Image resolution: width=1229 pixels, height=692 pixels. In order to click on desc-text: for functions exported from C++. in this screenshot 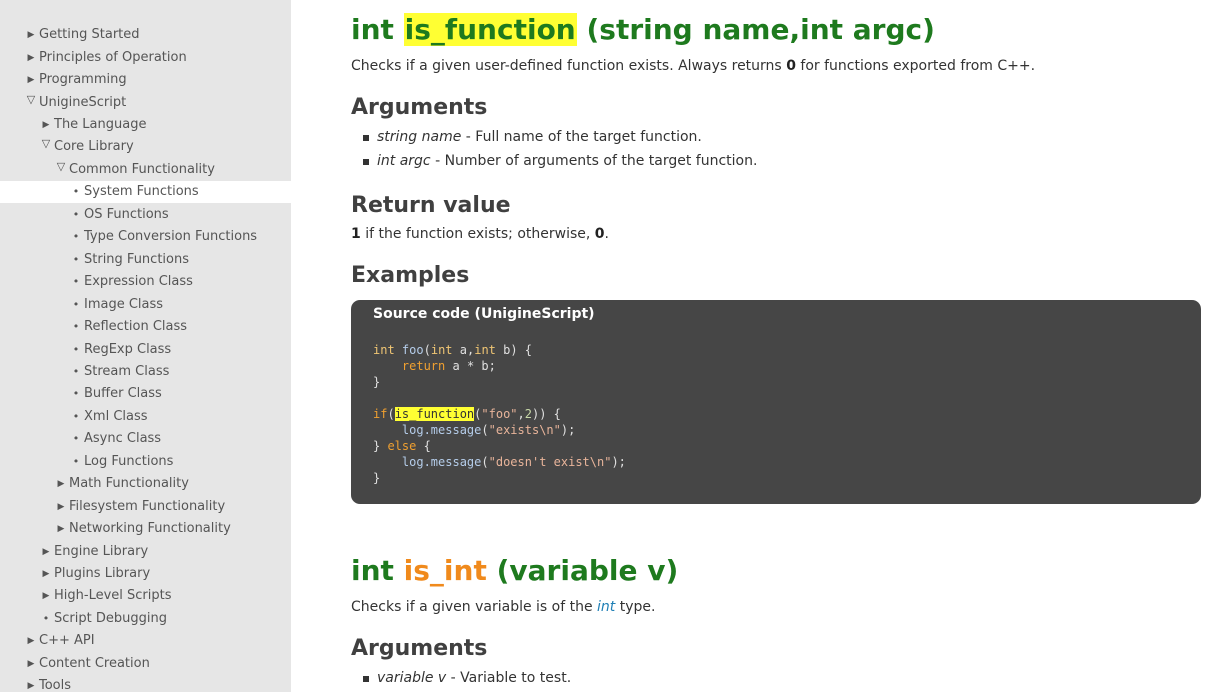, I will do `click(915, 66)`.